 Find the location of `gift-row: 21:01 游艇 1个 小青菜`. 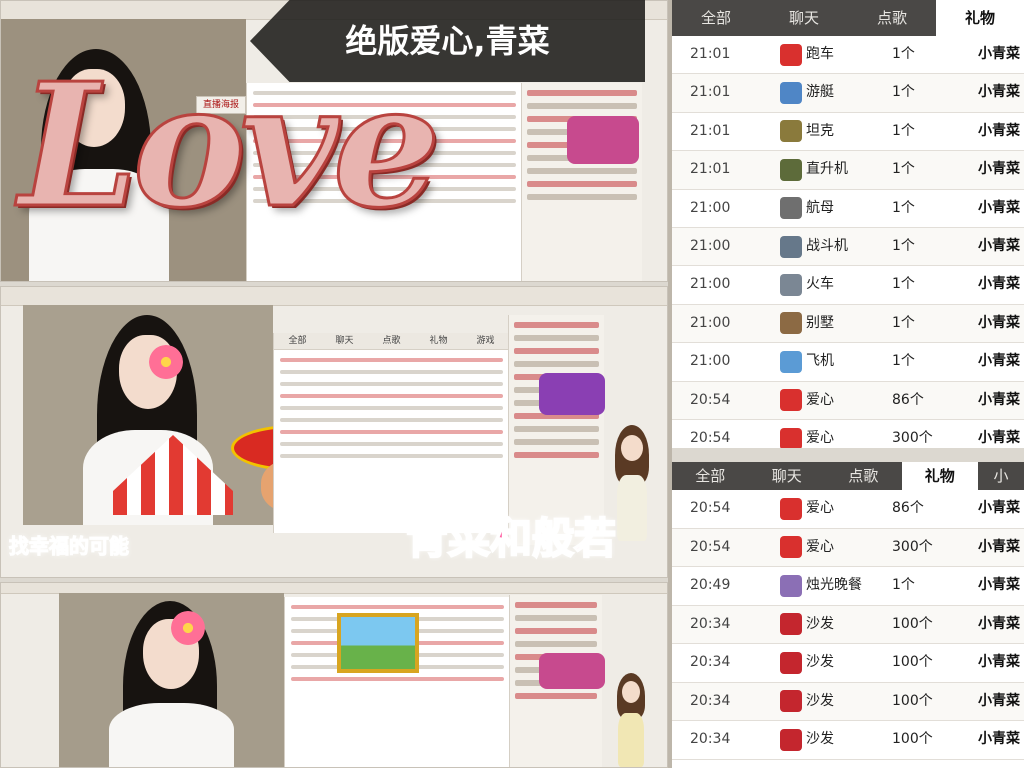

gift-row: 21:01 游艇 1个 小青菜 is located at coordinates (848, 93).